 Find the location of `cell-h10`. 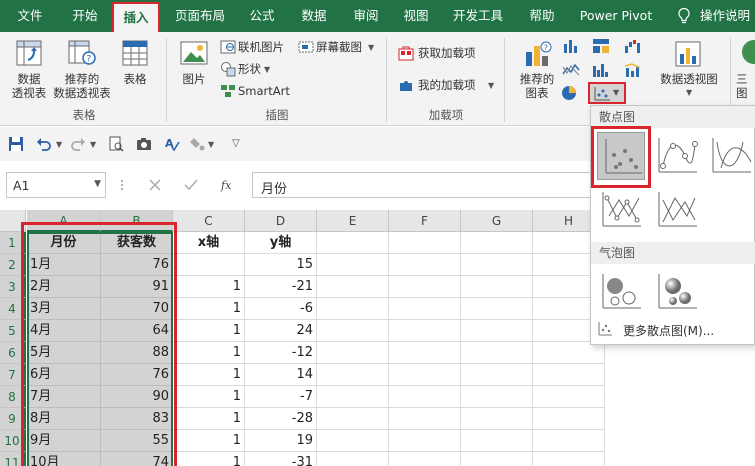

cell-h10 is located at coordinates (569, 441).